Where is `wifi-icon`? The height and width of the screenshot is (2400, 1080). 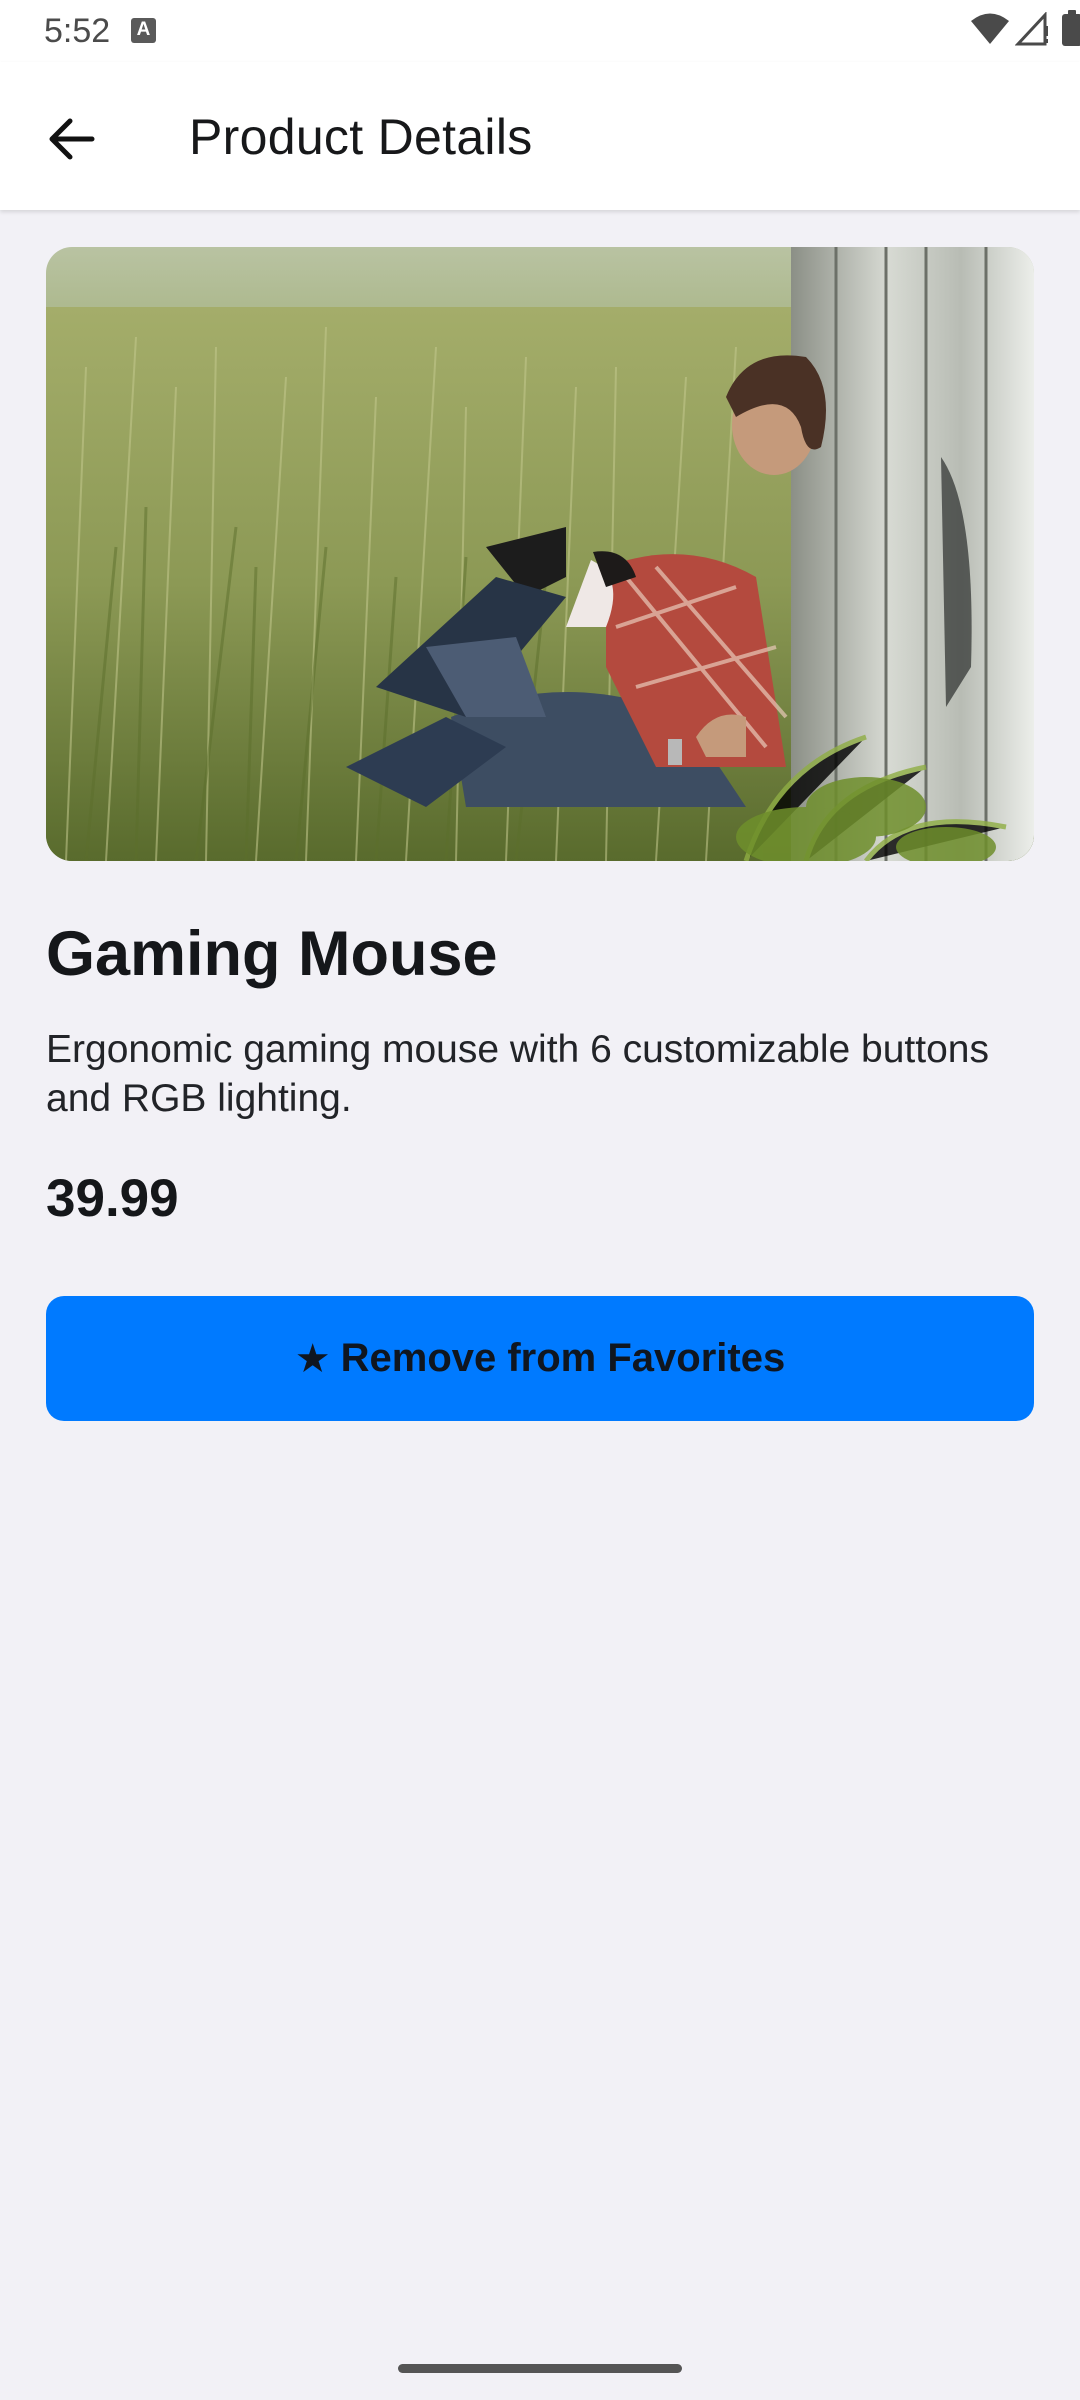
wifi-icon is located at coordinates (990, 28).